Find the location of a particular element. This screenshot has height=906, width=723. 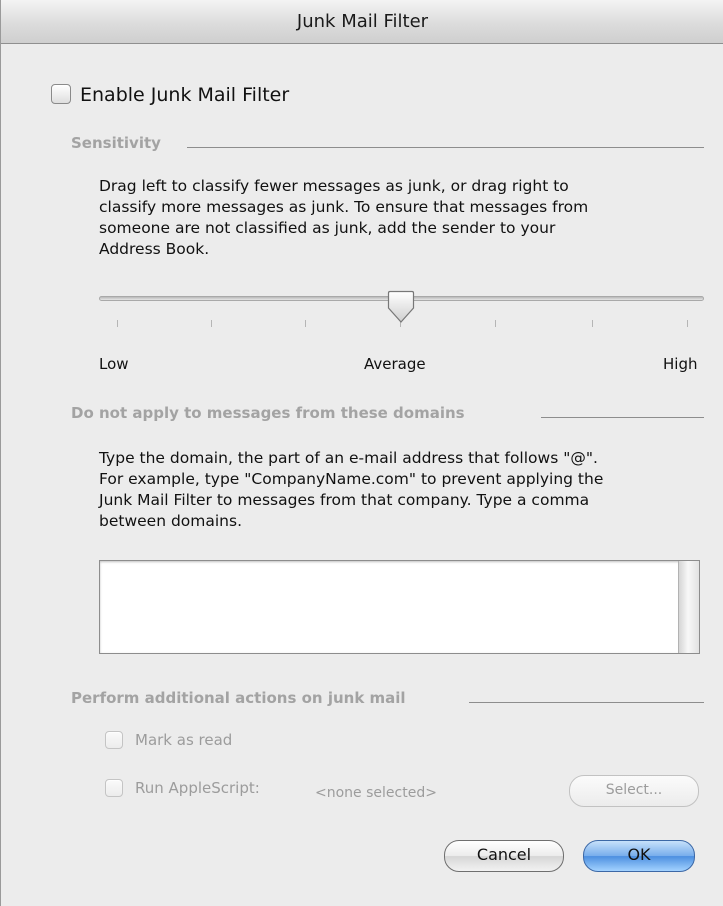

domains-scrollbar is located at coordinates (688, 607).